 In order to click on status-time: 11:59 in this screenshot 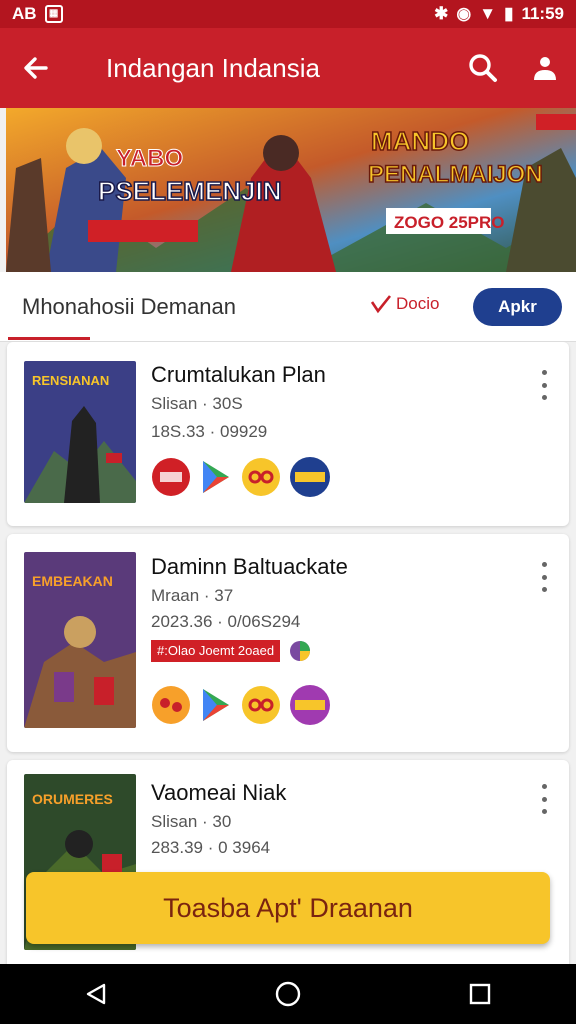, I will do `click(542, 13)`.